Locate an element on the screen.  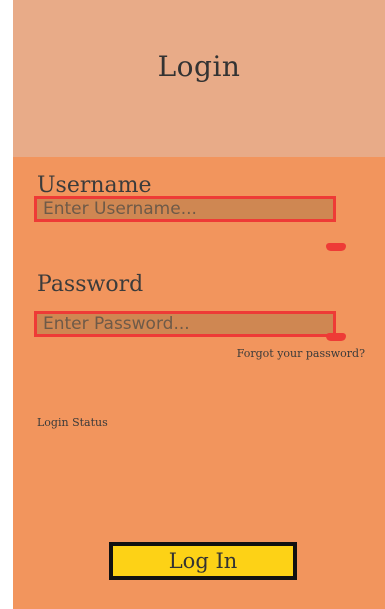
login-status-text: Login Status is located at coordinates (72, 422).